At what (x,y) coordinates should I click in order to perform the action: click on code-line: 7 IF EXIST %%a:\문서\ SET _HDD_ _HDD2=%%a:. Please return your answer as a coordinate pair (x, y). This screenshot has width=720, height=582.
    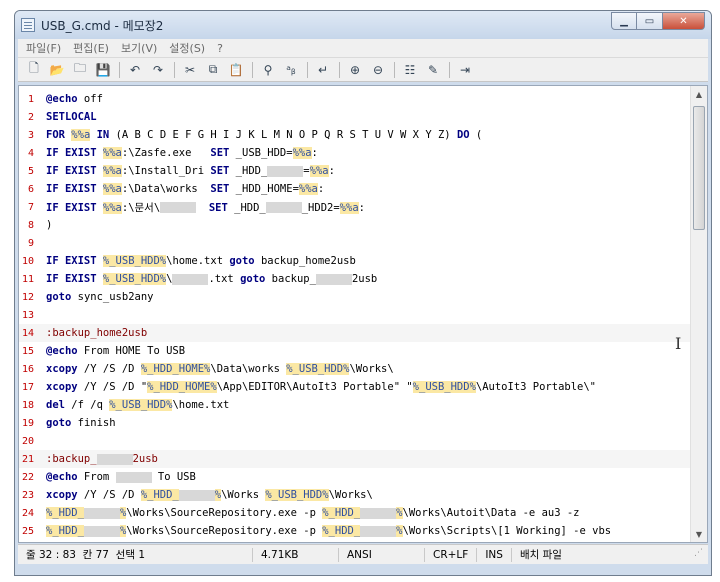
    Looking at the image, I should click on (355, 207).